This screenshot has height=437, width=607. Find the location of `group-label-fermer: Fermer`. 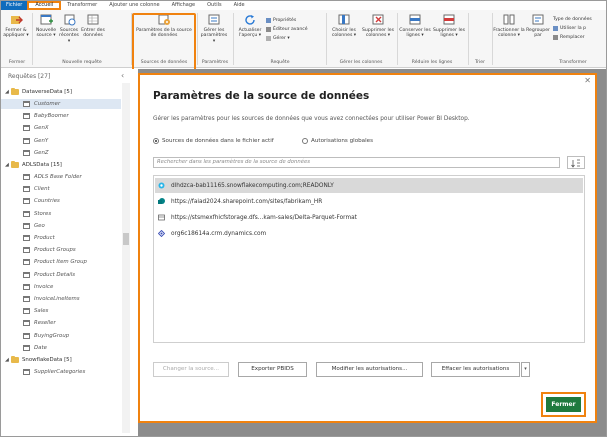

group-label-fermer: Fermer is located at coordinates (17, 62).